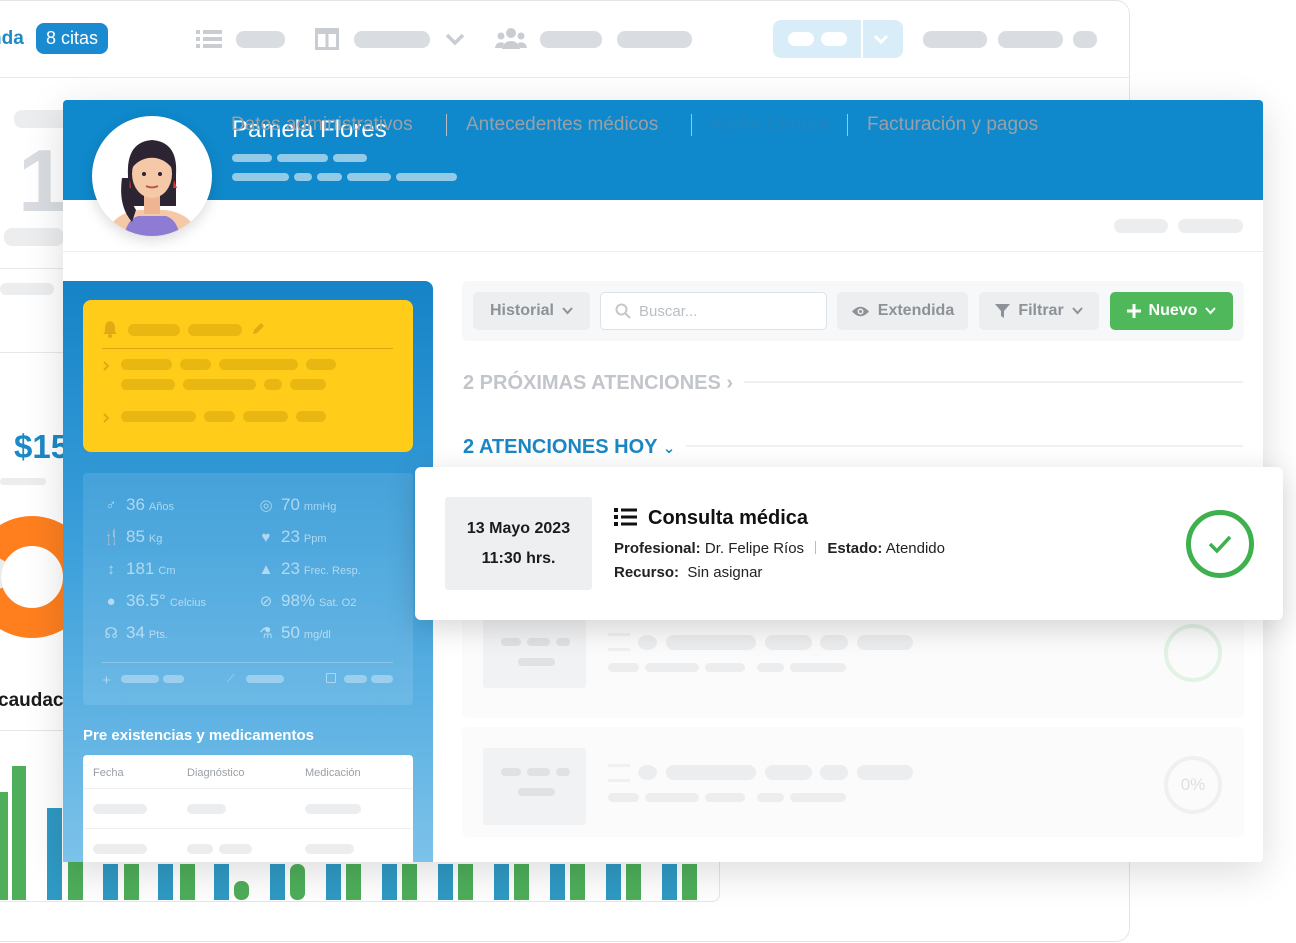 This screenshot has width=1296, height=943. I want to click on check-circle-icon, so click(1193, 653).